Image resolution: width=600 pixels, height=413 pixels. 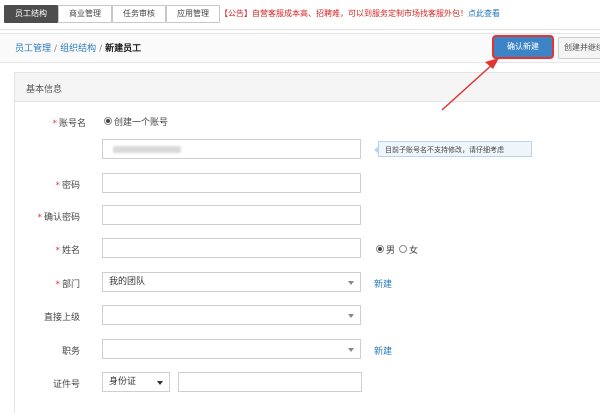 I want to click on nav-tab-business: 商业管理, so click(x=85, y=14).